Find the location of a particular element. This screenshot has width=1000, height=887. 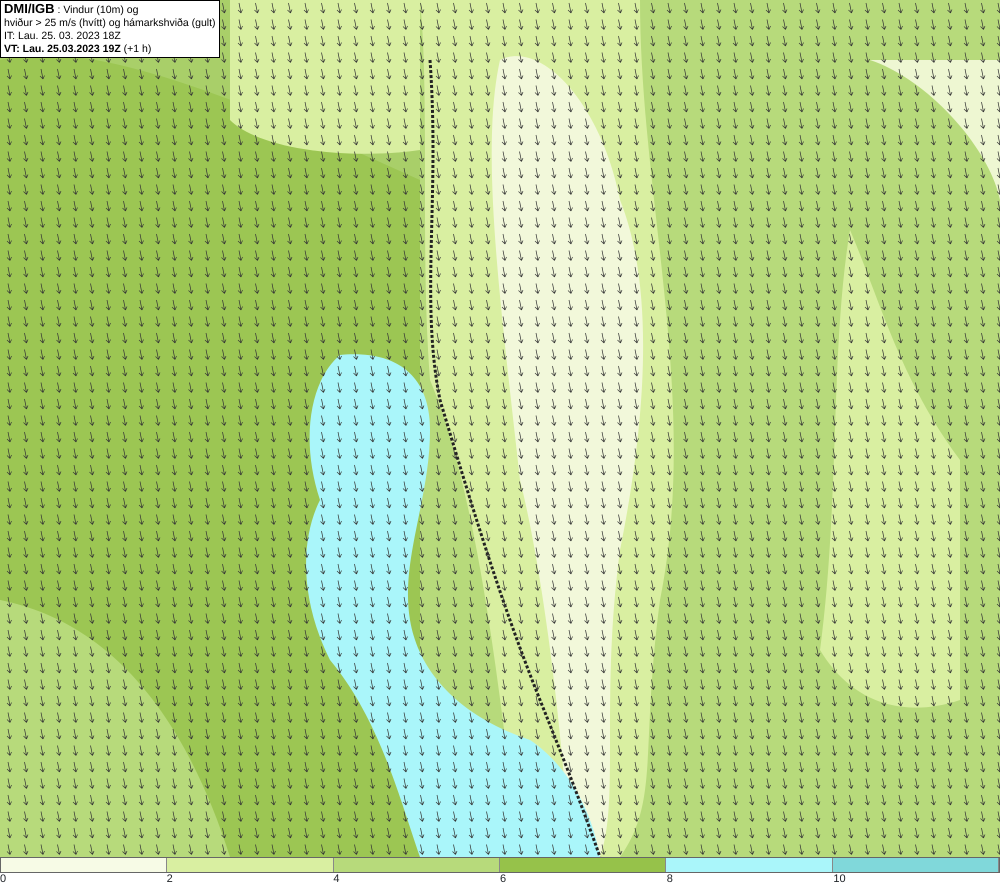

legend-label: 4 is located at coordinates (336, 879).